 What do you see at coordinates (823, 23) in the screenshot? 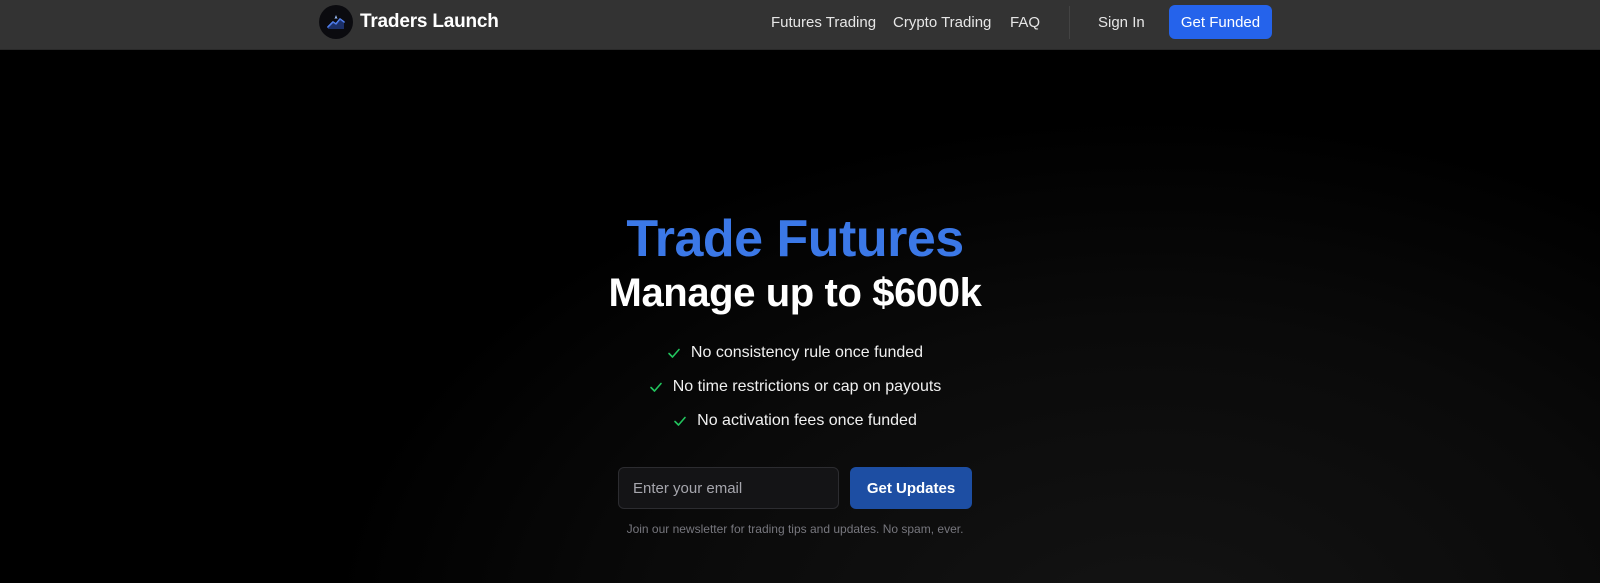
I see `nav-futures-trading: Futures Trading` at bounding box center [823, 23].